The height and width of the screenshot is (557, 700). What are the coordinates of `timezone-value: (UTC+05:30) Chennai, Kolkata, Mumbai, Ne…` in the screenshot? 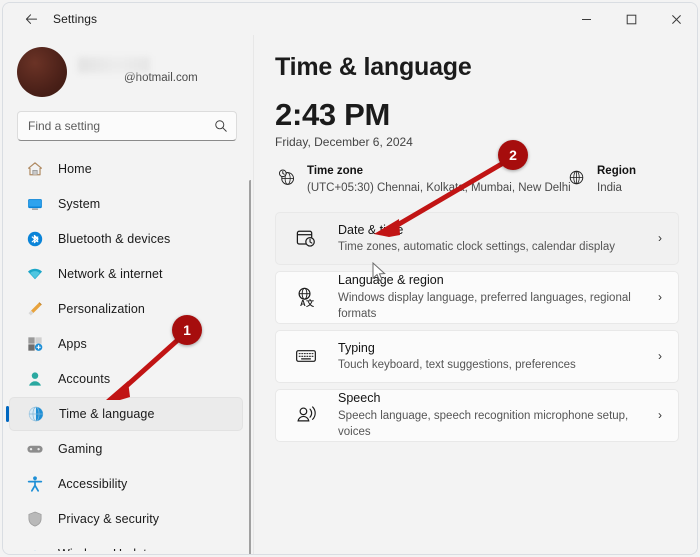 It's located at (439, 187).